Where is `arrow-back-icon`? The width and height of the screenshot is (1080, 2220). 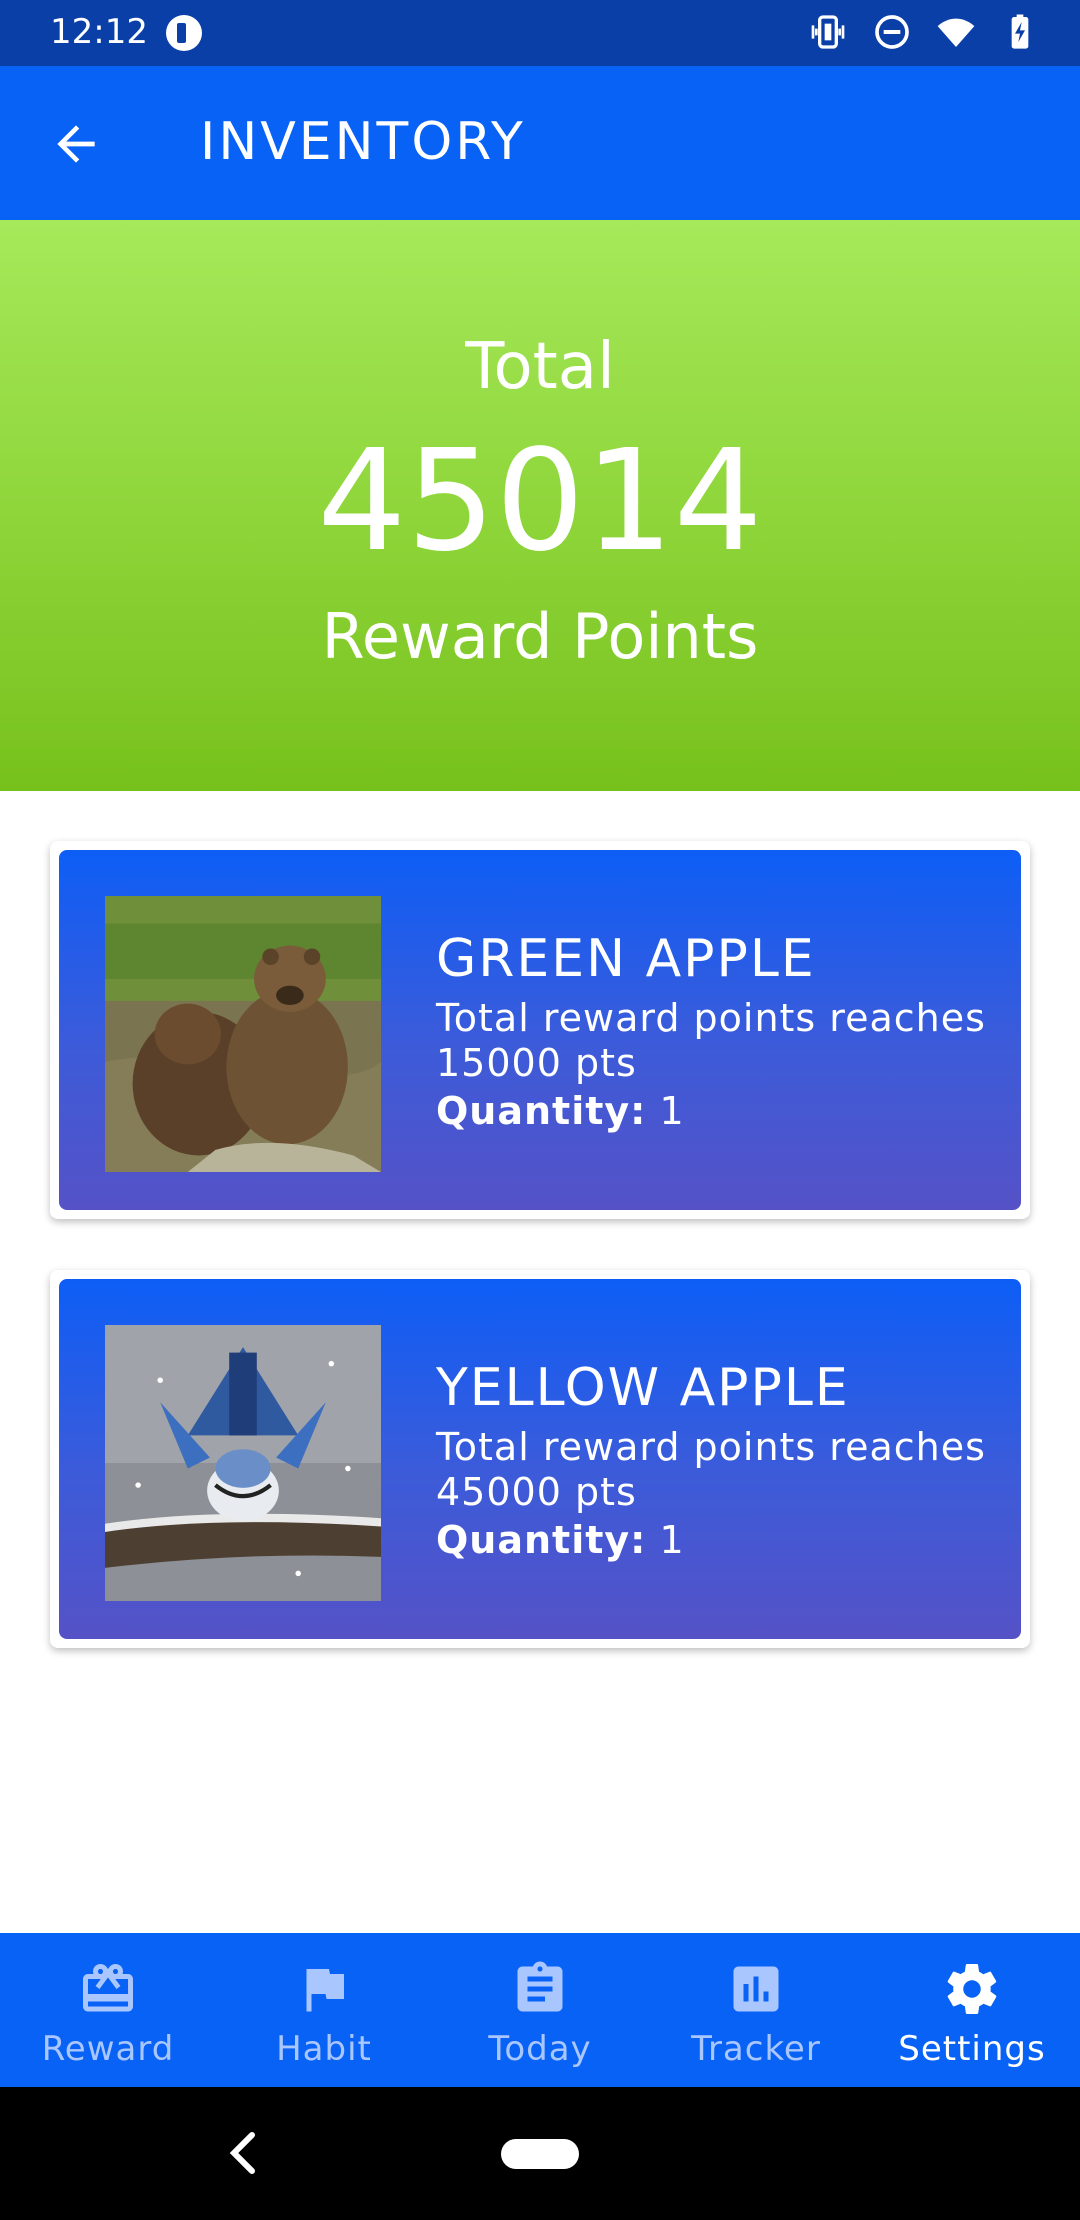 arrow-back-icon is located at coordinates (76, 144).